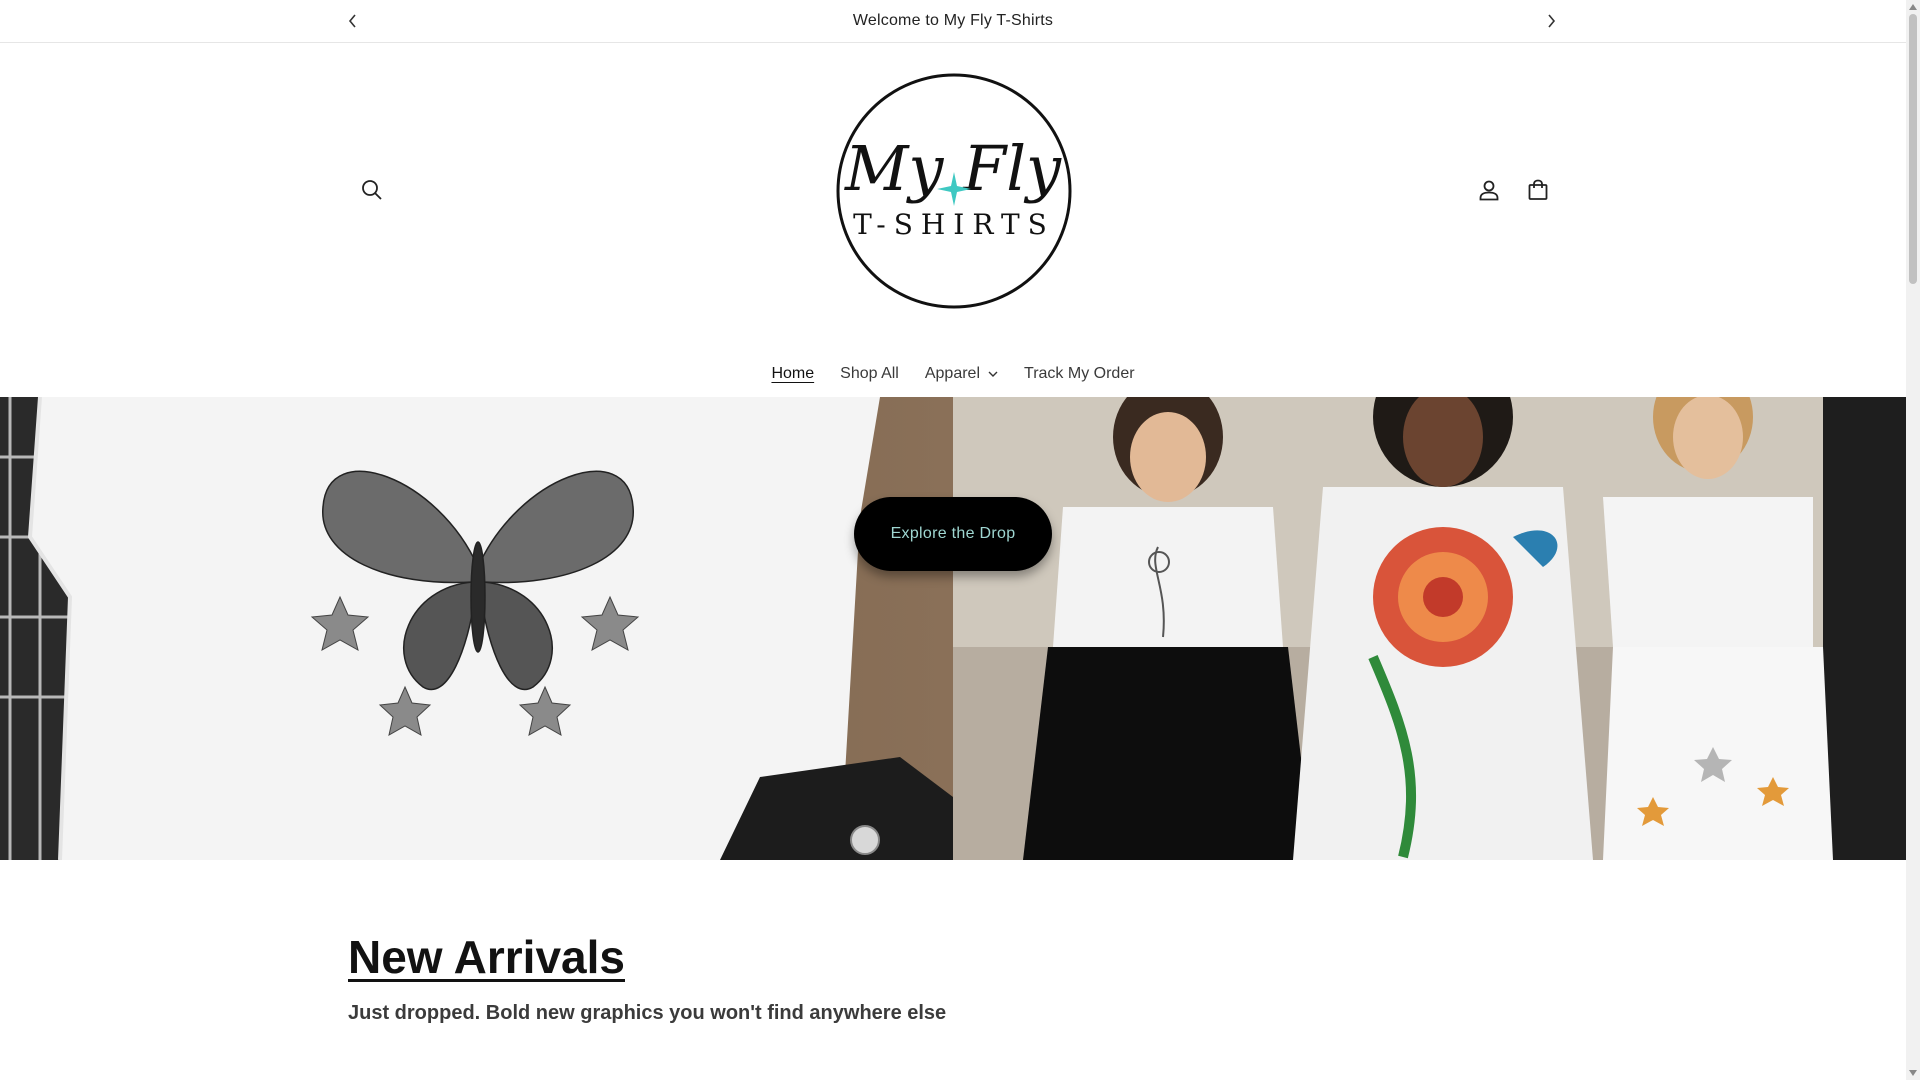 The image size is (1920, 1080). I want to click on search-icon, so click(372, 190).